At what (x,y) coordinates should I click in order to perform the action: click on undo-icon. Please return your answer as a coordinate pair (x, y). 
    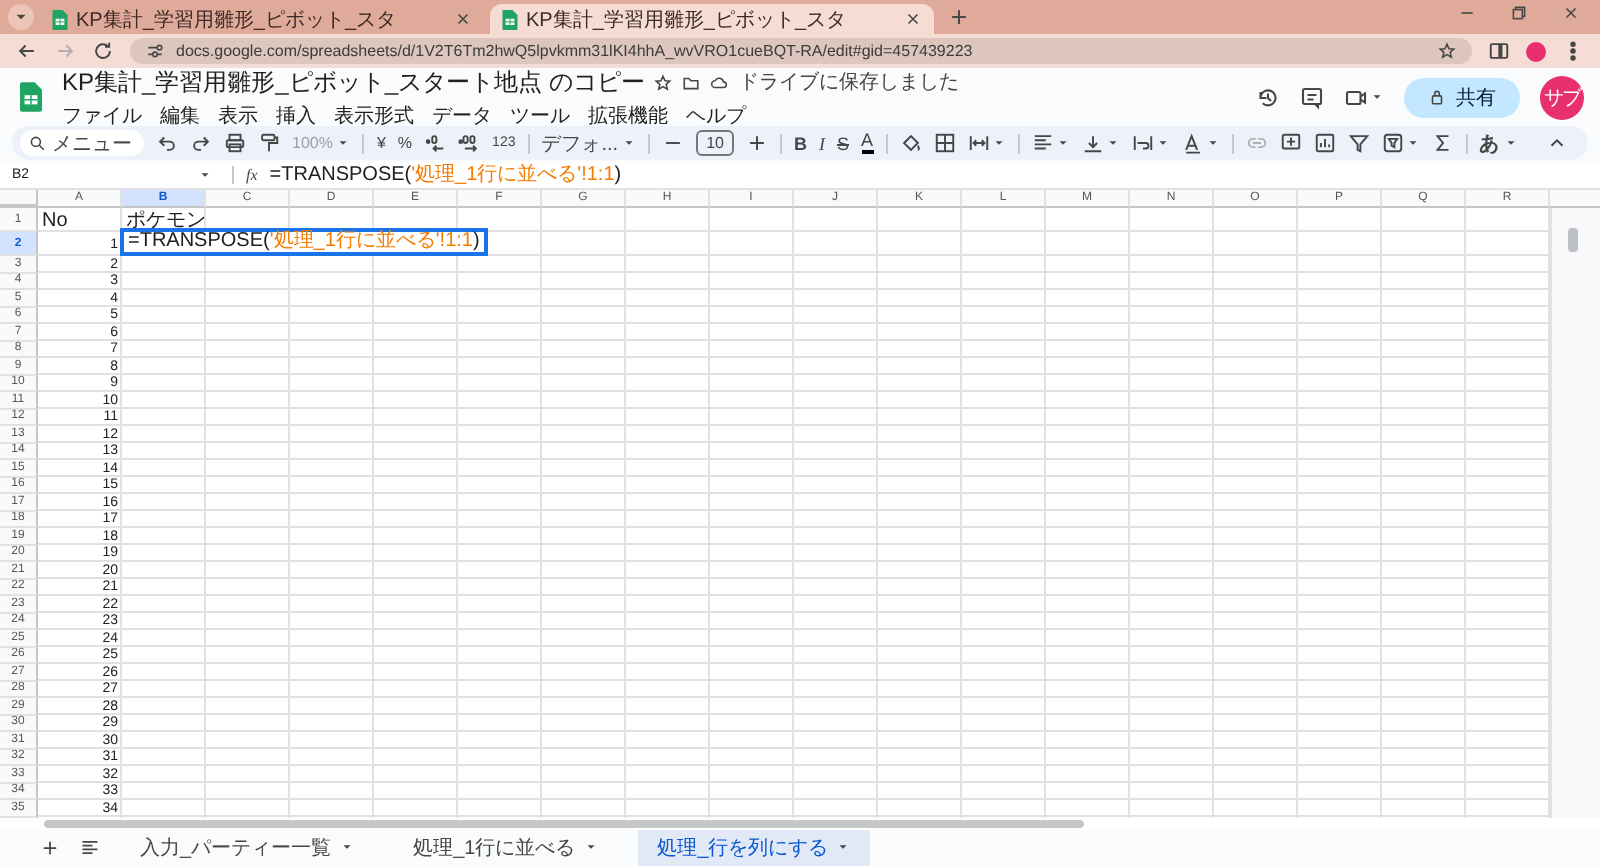
    Looking at the image, I should click on (167, 143).